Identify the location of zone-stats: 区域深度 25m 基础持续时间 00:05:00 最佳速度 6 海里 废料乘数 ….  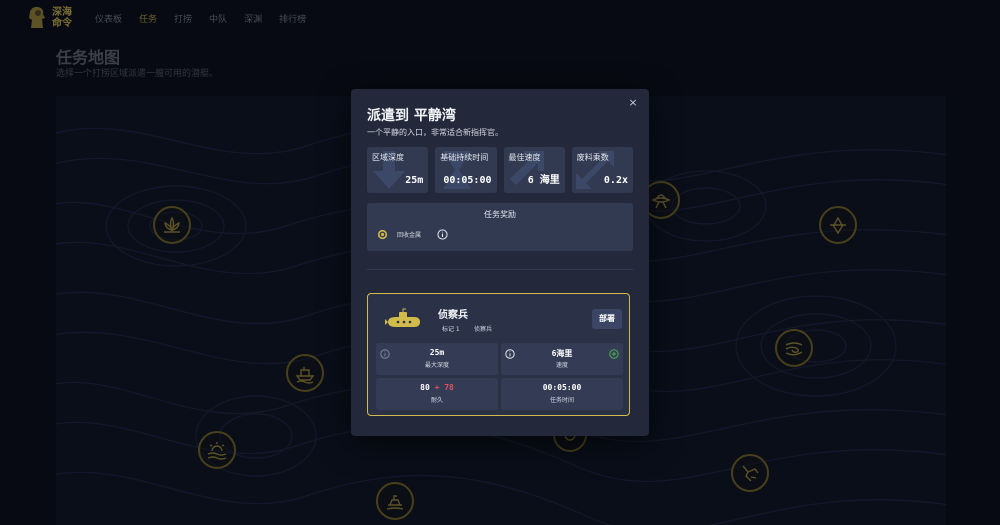
(500, 170).